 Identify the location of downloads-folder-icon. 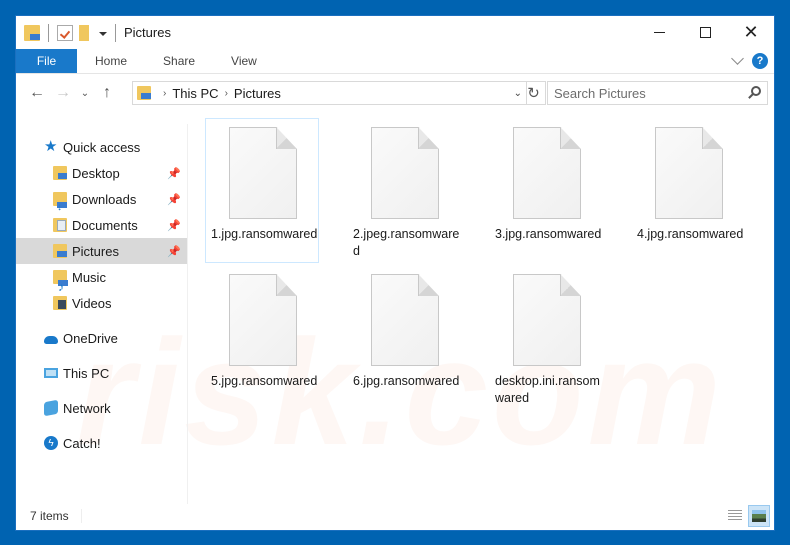
(60, 200).